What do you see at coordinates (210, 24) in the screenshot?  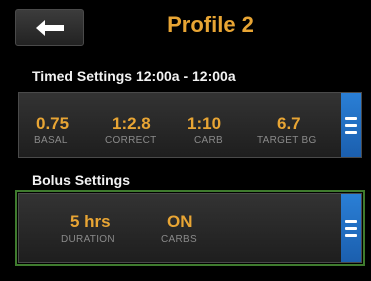 I see `page-title: Profile 2` at bounding box center [210, 24].